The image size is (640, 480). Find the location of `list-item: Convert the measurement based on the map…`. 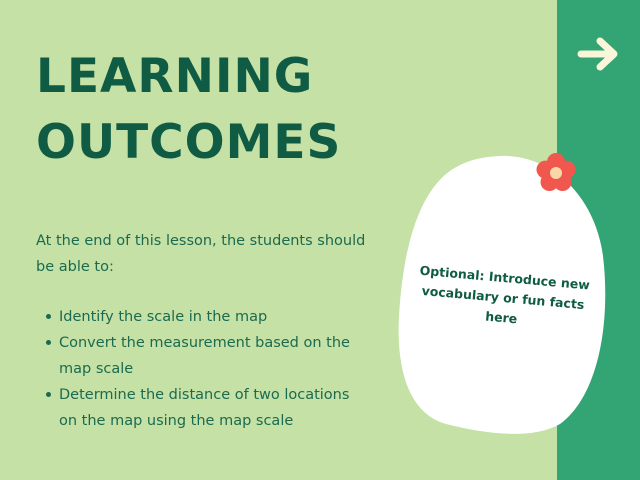

list-item: Convert the measurement based on the map… is located at coordinates (196, 356).